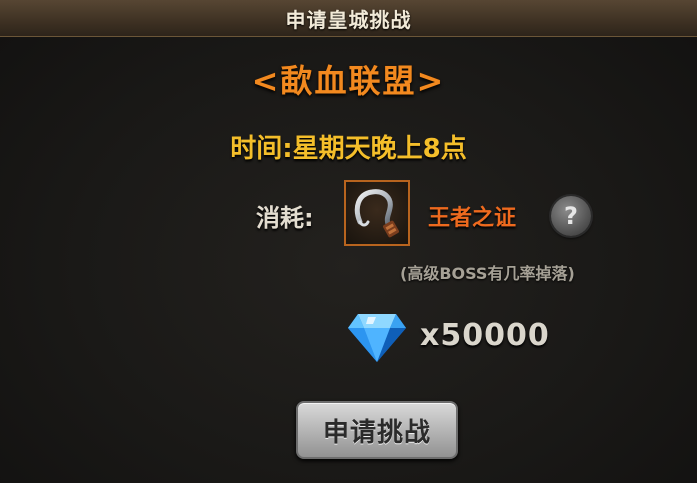  What do you see at coordinates (472, 216) in the screenshot?
I see `cost-item-name: 王者之证` at bounding box center [472, 216].